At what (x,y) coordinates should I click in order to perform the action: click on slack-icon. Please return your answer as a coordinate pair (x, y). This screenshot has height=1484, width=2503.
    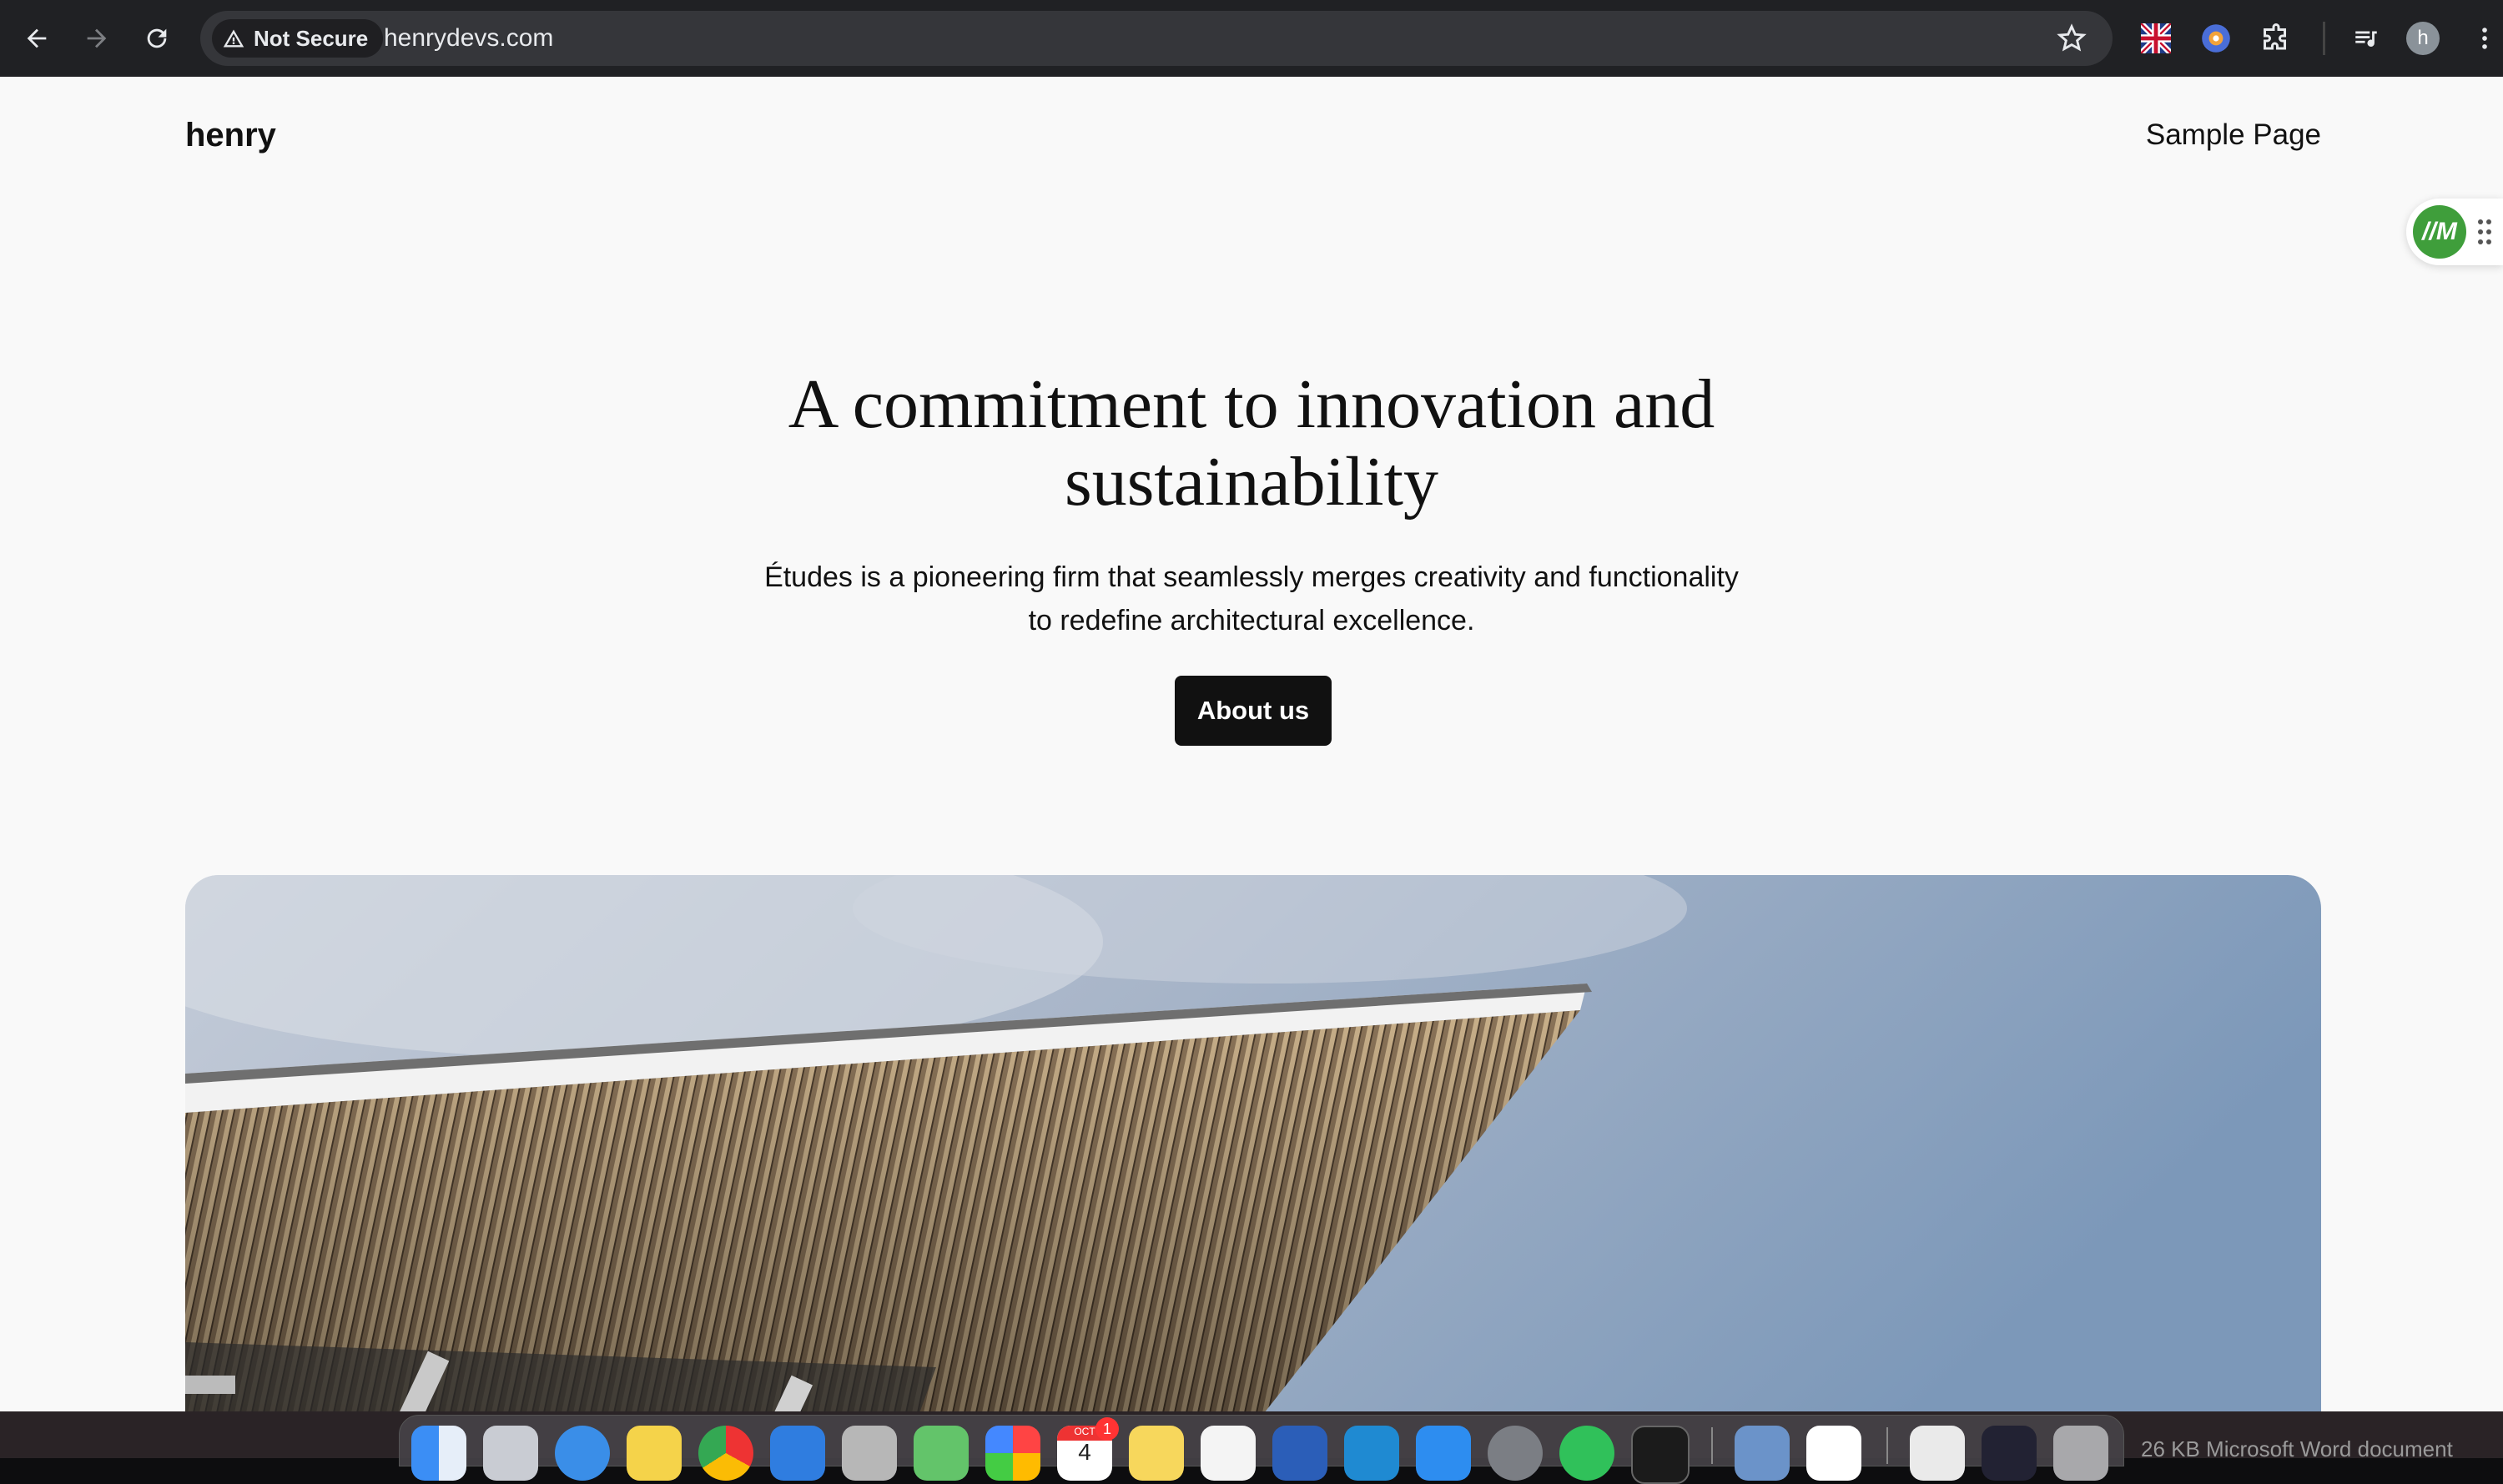
    Looking at the image, I should click on (1833, 1454).